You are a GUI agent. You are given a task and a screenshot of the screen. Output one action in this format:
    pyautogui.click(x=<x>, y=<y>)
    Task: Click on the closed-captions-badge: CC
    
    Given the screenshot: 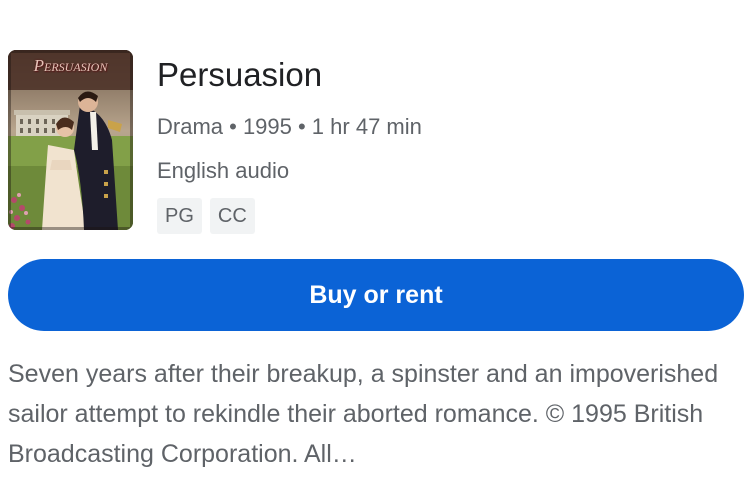 What is the action you would take?
    pyautogui.click(x=232, y=216)
    